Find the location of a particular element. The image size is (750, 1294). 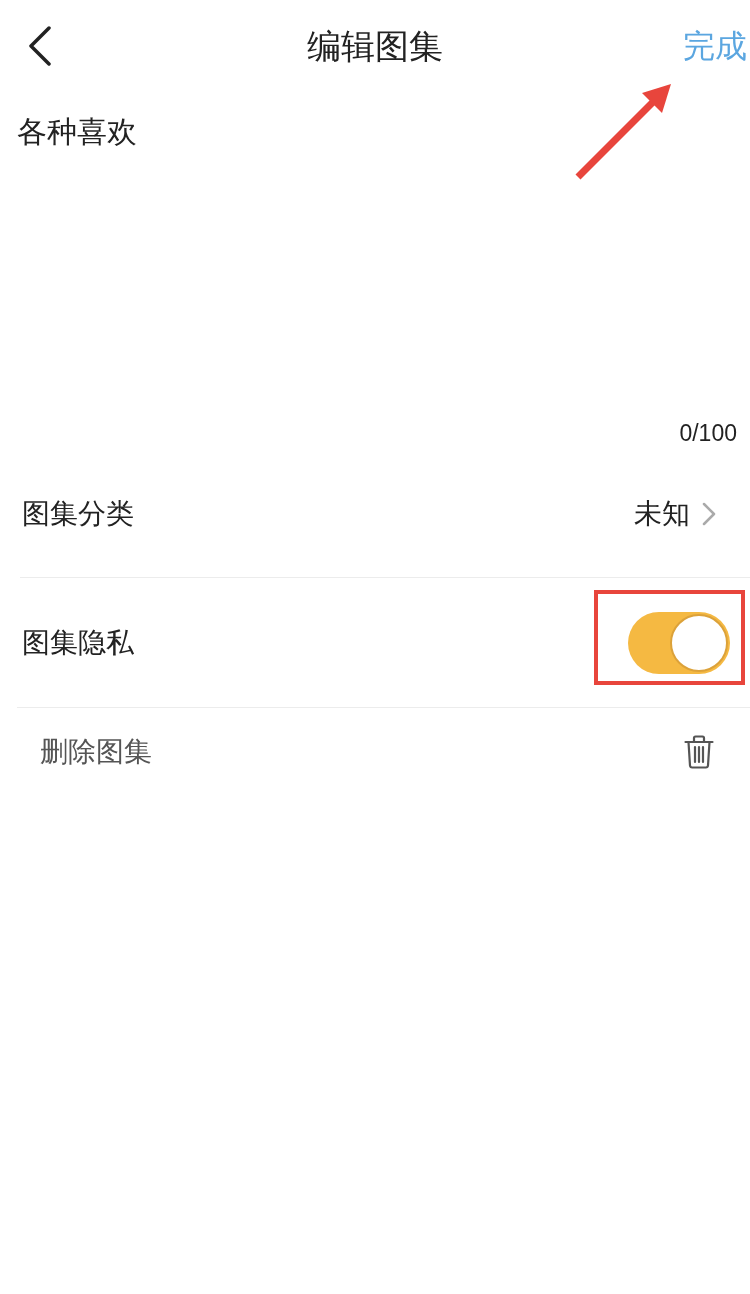

page-title: 编辑图集 is located at coordinates (375, 46).